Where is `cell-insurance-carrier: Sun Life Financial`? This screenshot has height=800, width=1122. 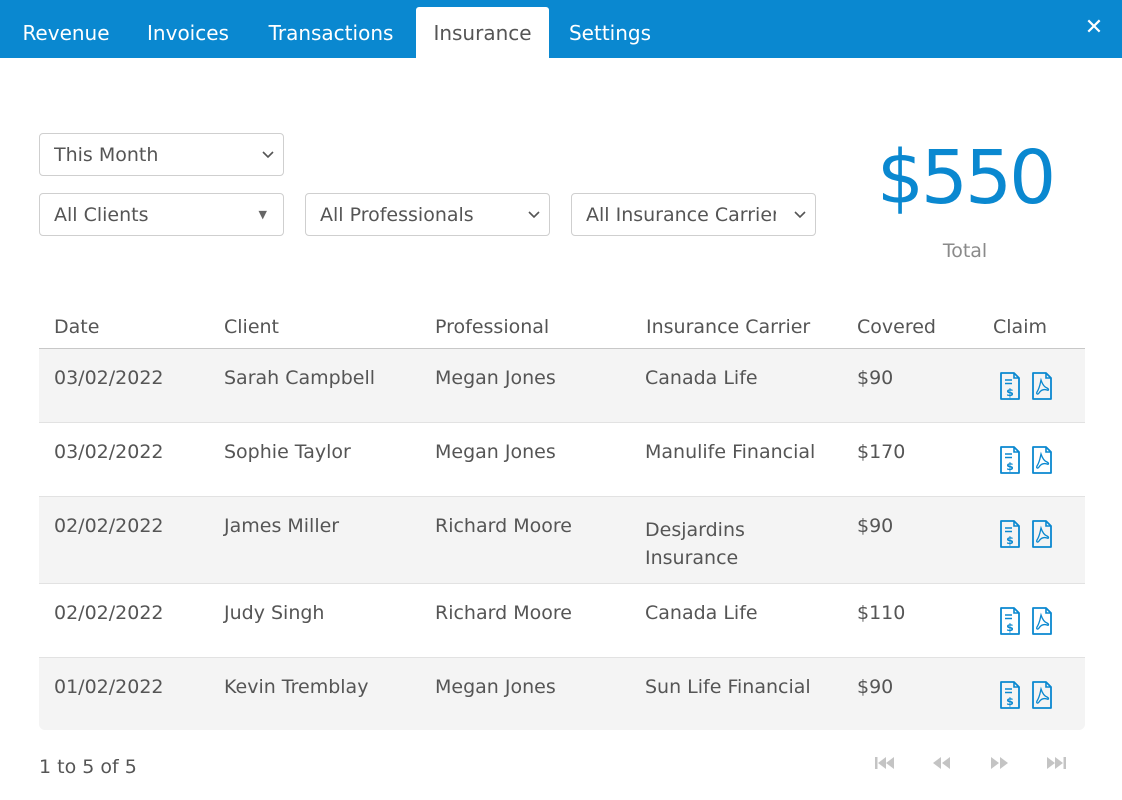
cell-insurance-carrier: Sun Life Financial is located at coordinates (728, 687).